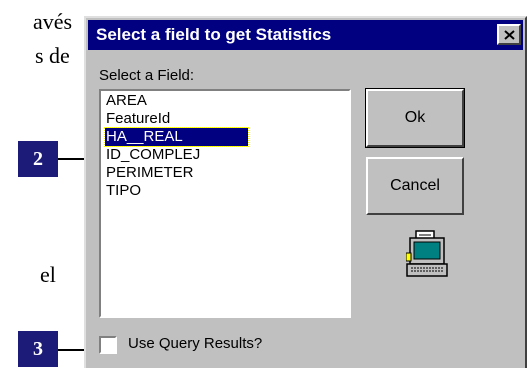 The width and height of the screenshot is (527, 368). I want to click on close-icon, so click(509, 34).